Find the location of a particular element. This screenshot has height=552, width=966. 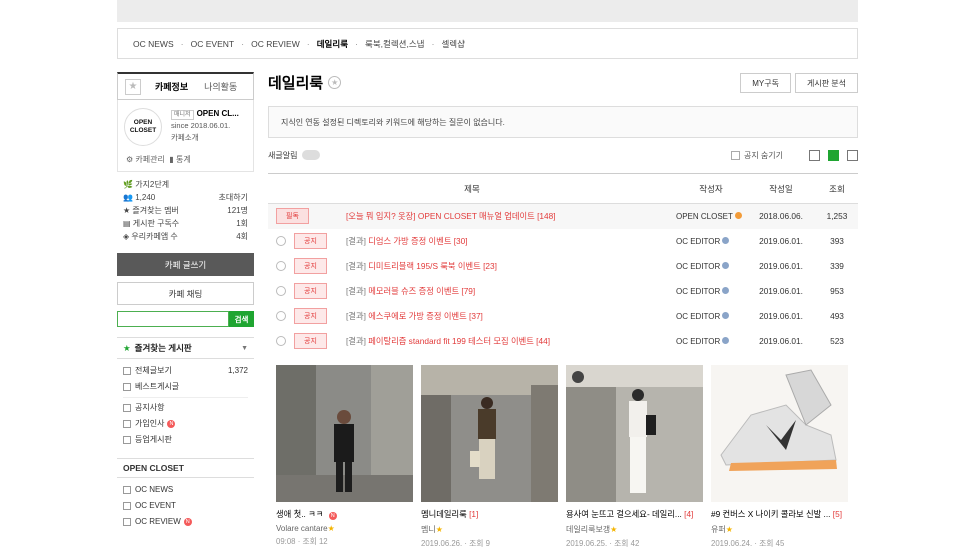

top-banner is located at coordinates (487, 11).